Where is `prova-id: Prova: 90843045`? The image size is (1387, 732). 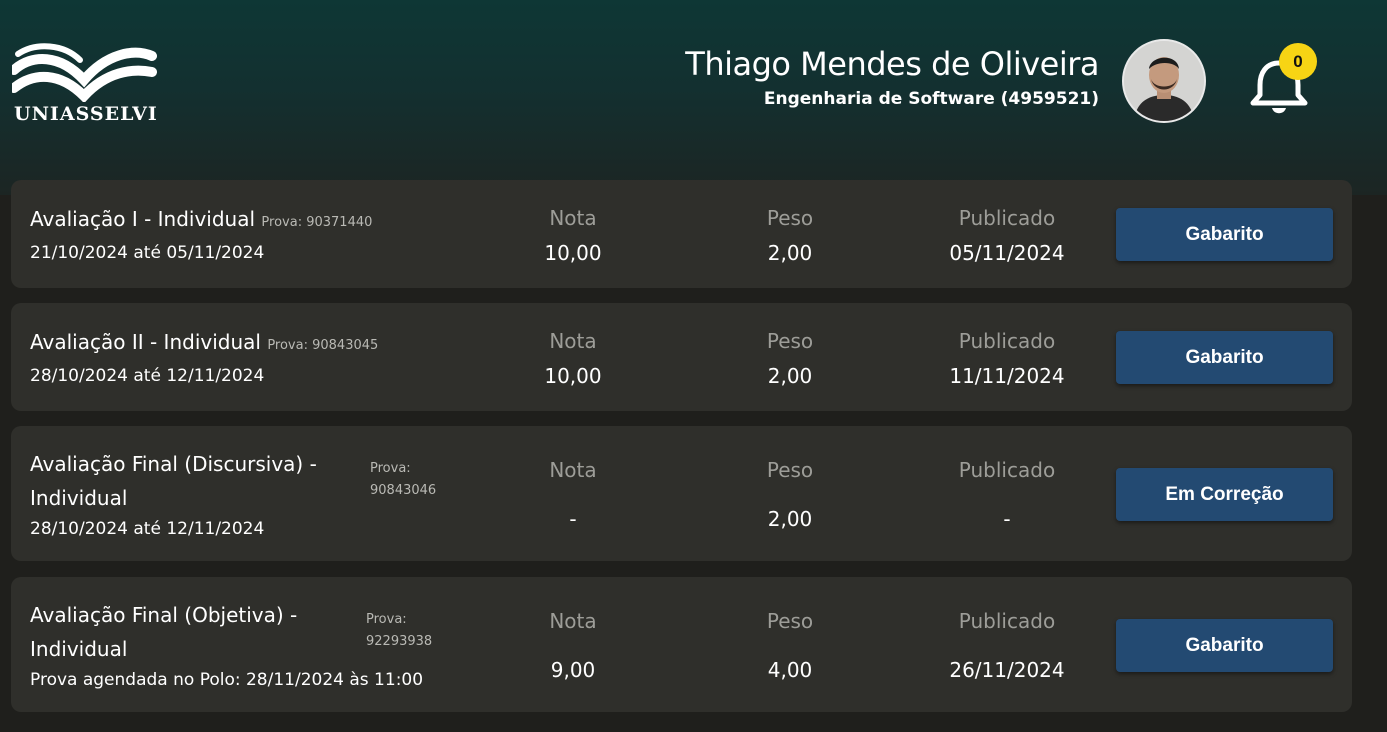 prova-id: Prova: 90843045 is located at coordinates (323, 345).